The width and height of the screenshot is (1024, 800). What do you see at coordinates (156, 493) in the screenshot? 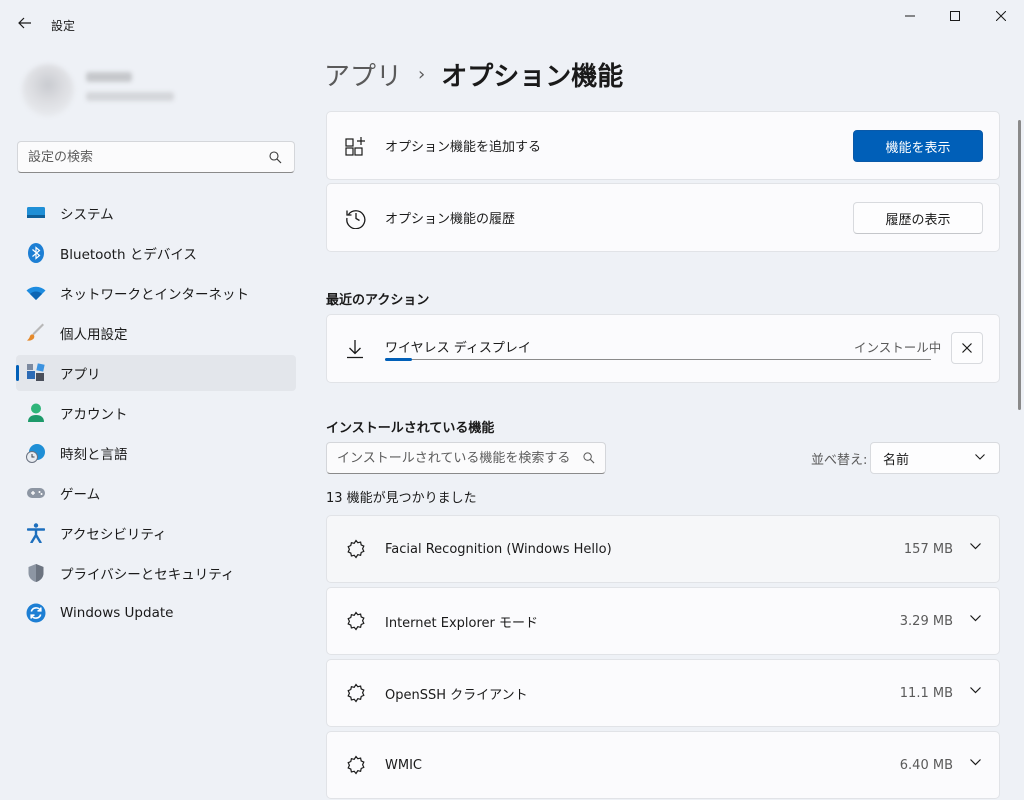
I see `sidebar-item-gaming: ゲーム` at bounding box center [156, 493].